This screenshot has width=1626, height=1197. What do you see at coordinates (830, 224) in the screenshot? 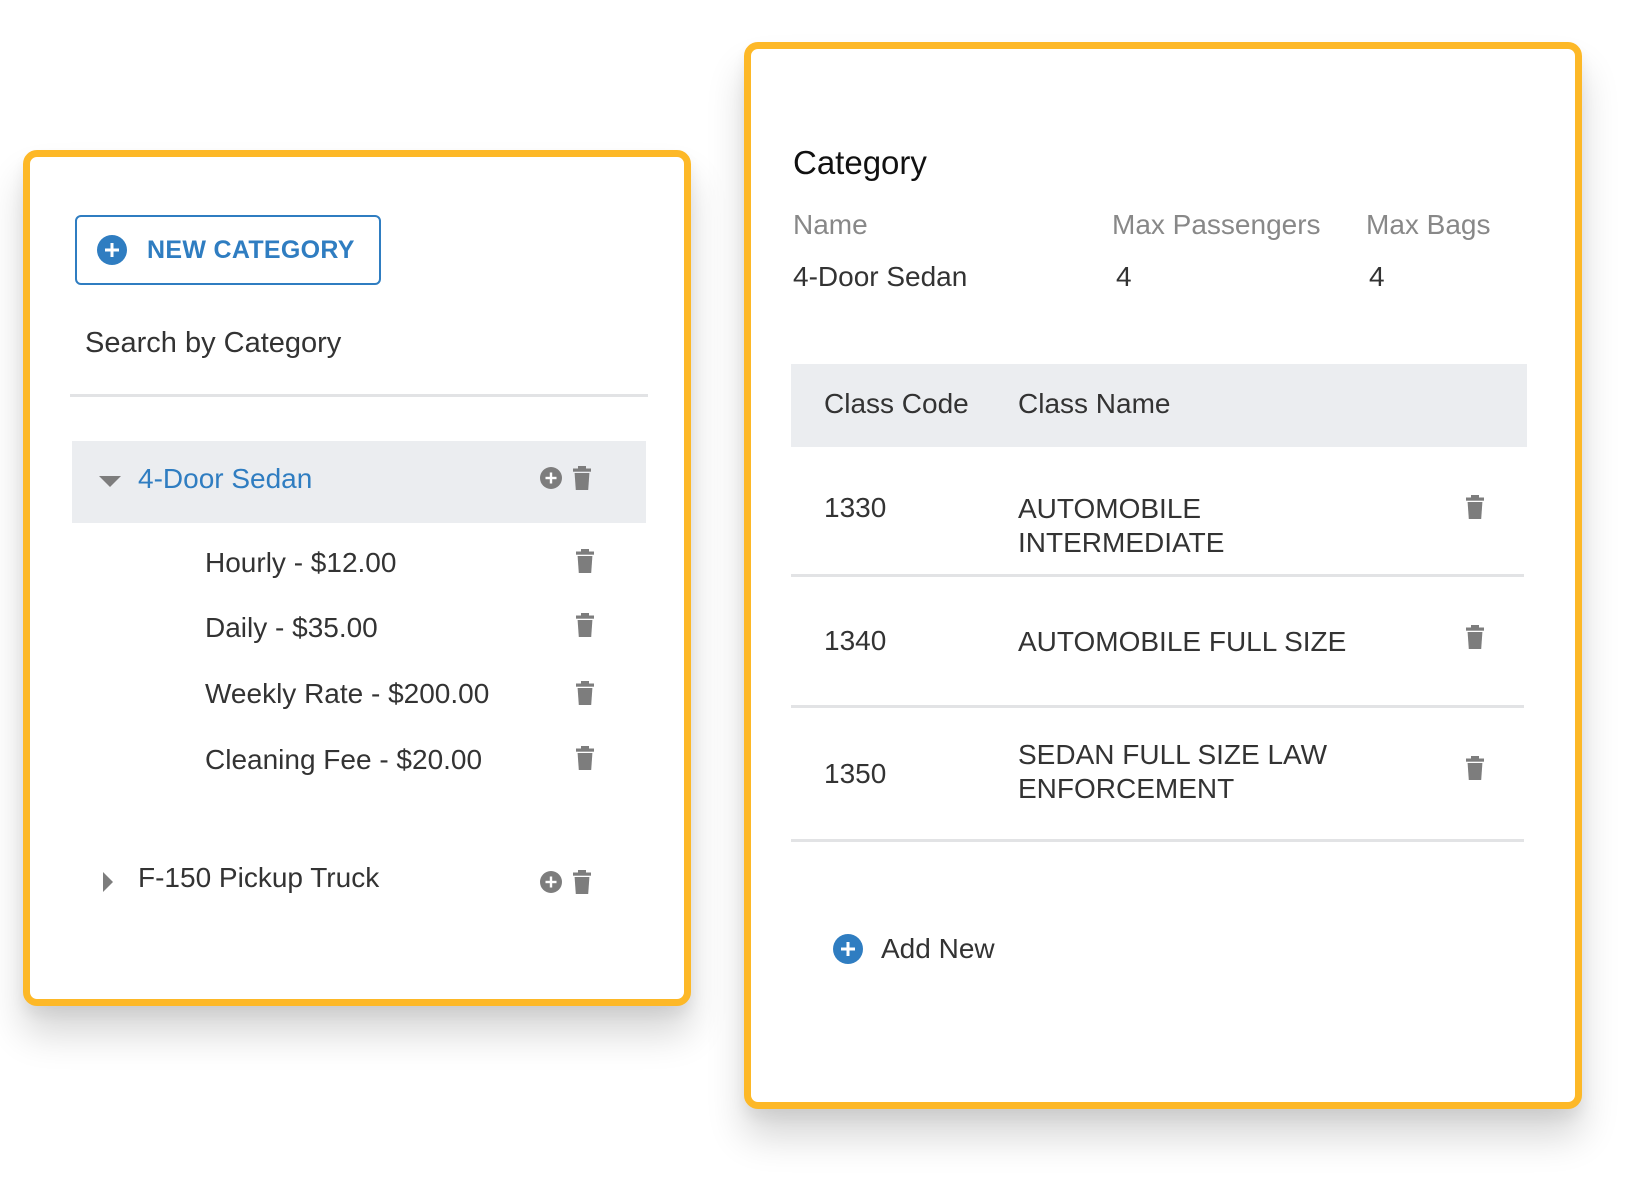
I see `name-header: Name` at bounding box center [830, 224].